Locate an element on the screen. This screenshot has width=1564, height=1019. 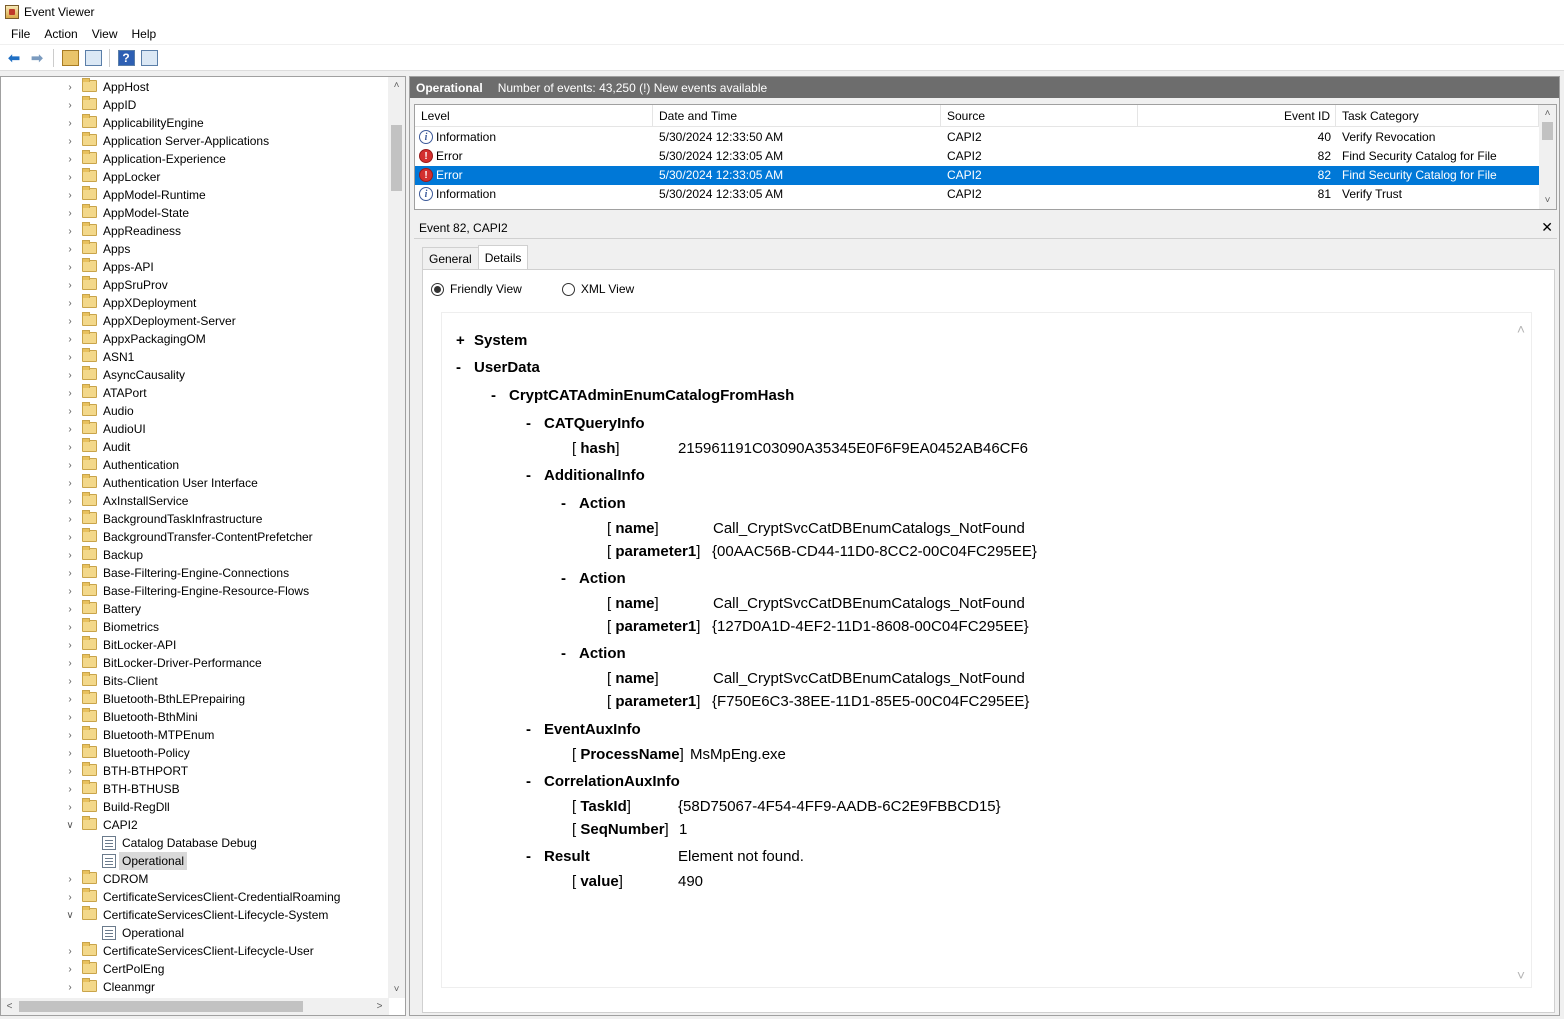
chevron-up-icon: ˄ is located at coordinates (1521, 329).